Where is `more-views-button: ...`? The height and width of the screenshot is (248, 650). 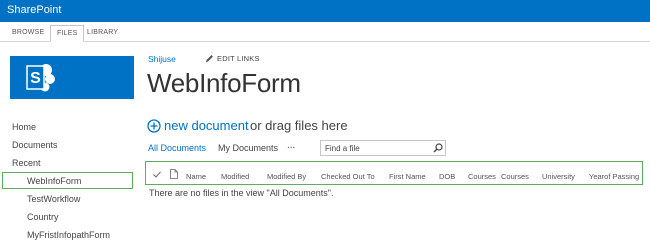 more-views-button: ... is located at coordinates (291, 145).